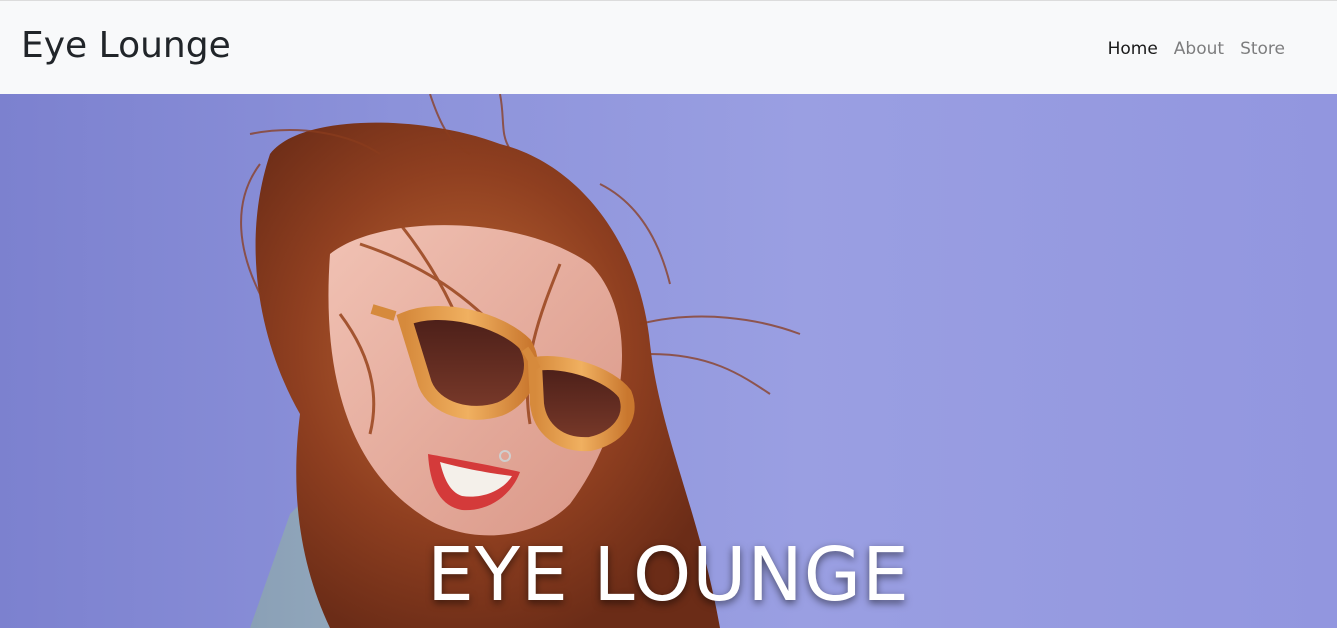  What do you see at coordinates (126, 46) in the screenshot?
I see `brand-link: Eye Lounge` at bounding box center [126, 46].